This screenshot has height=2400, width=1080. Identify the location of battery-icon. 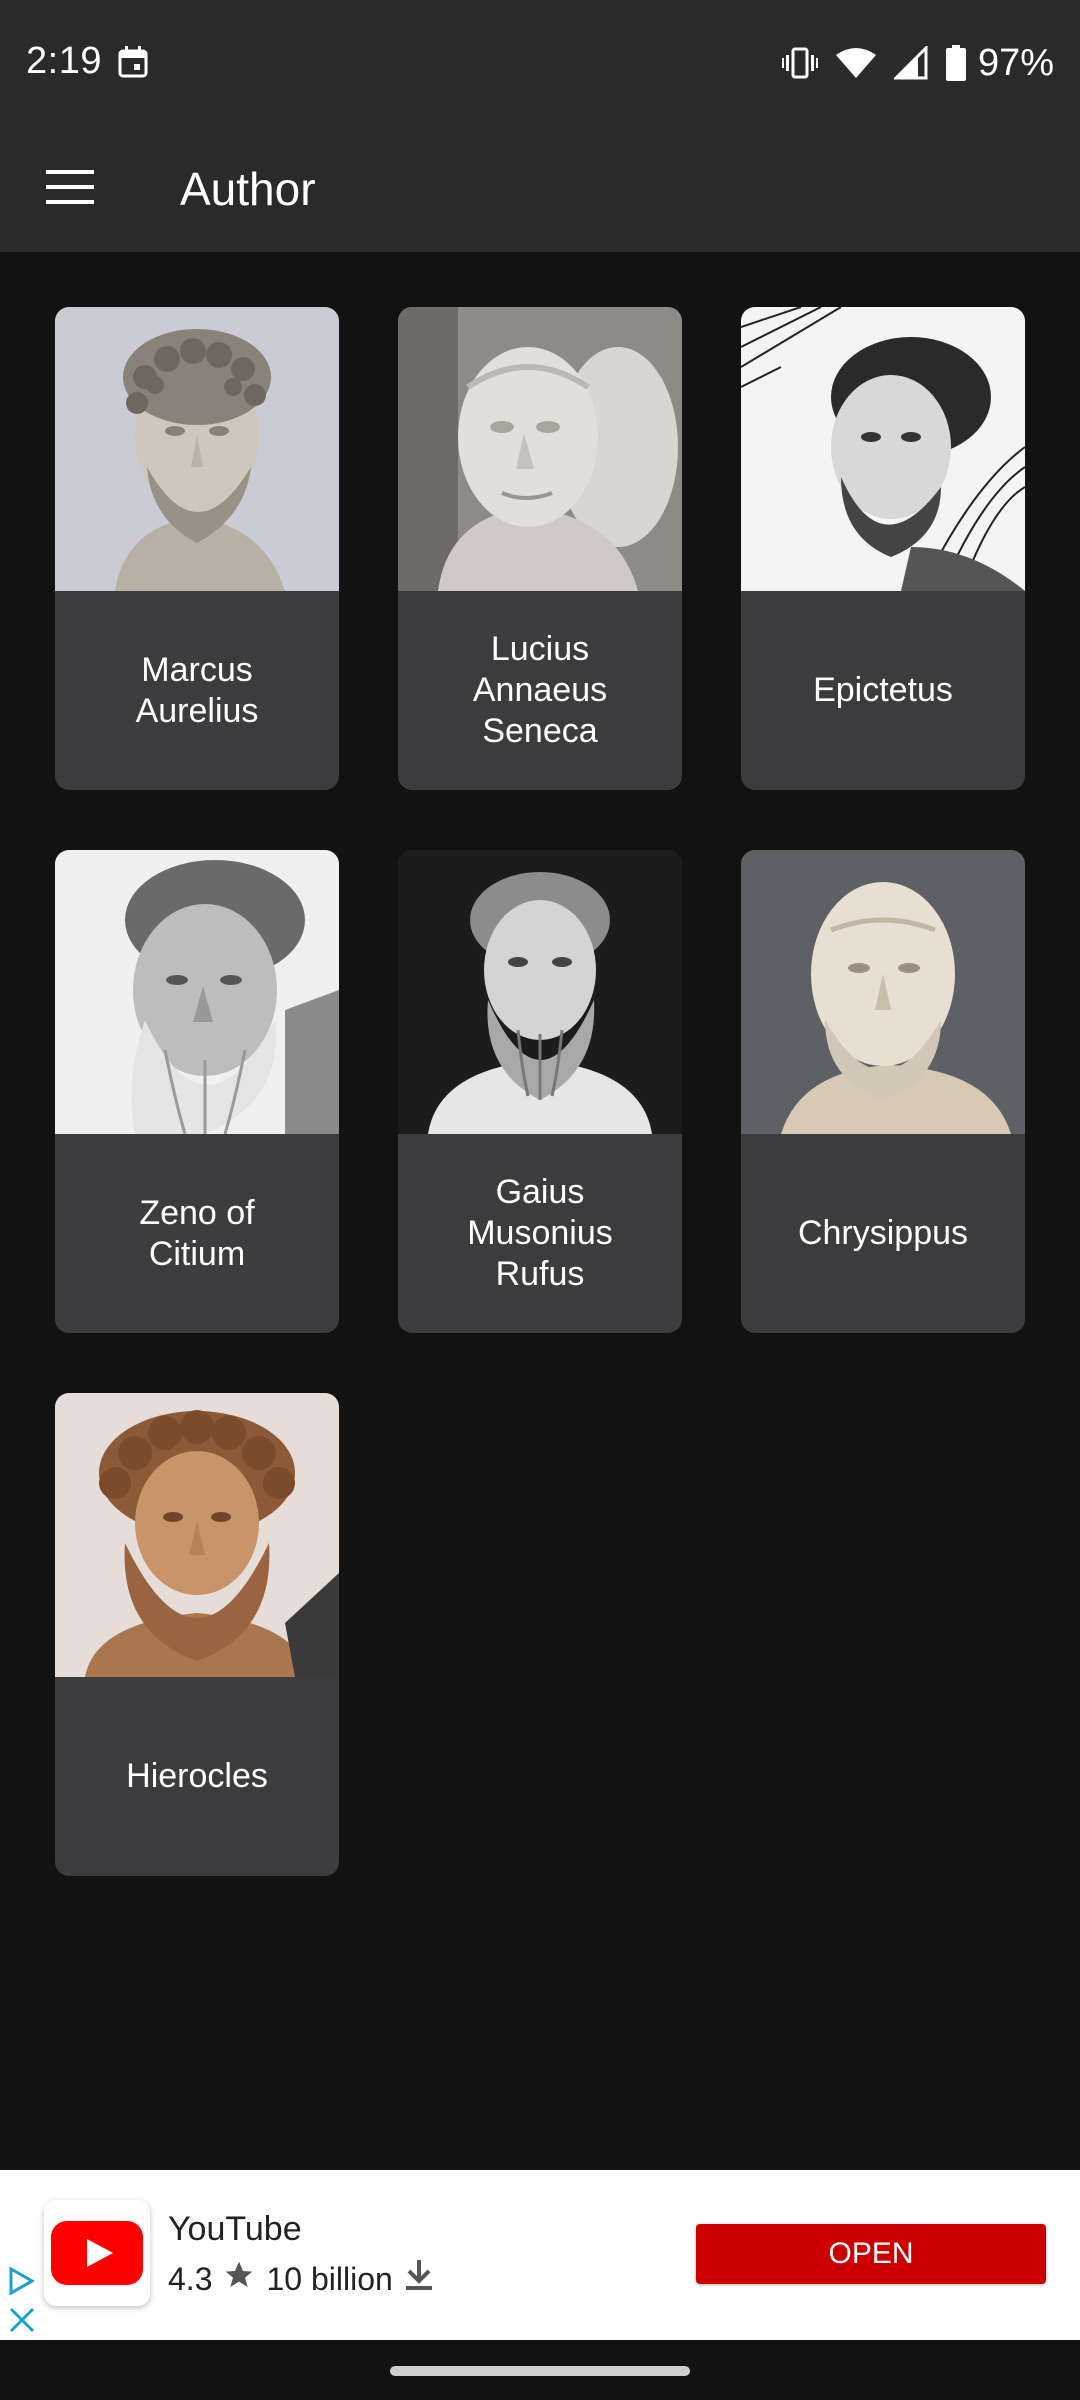
(955, 63).